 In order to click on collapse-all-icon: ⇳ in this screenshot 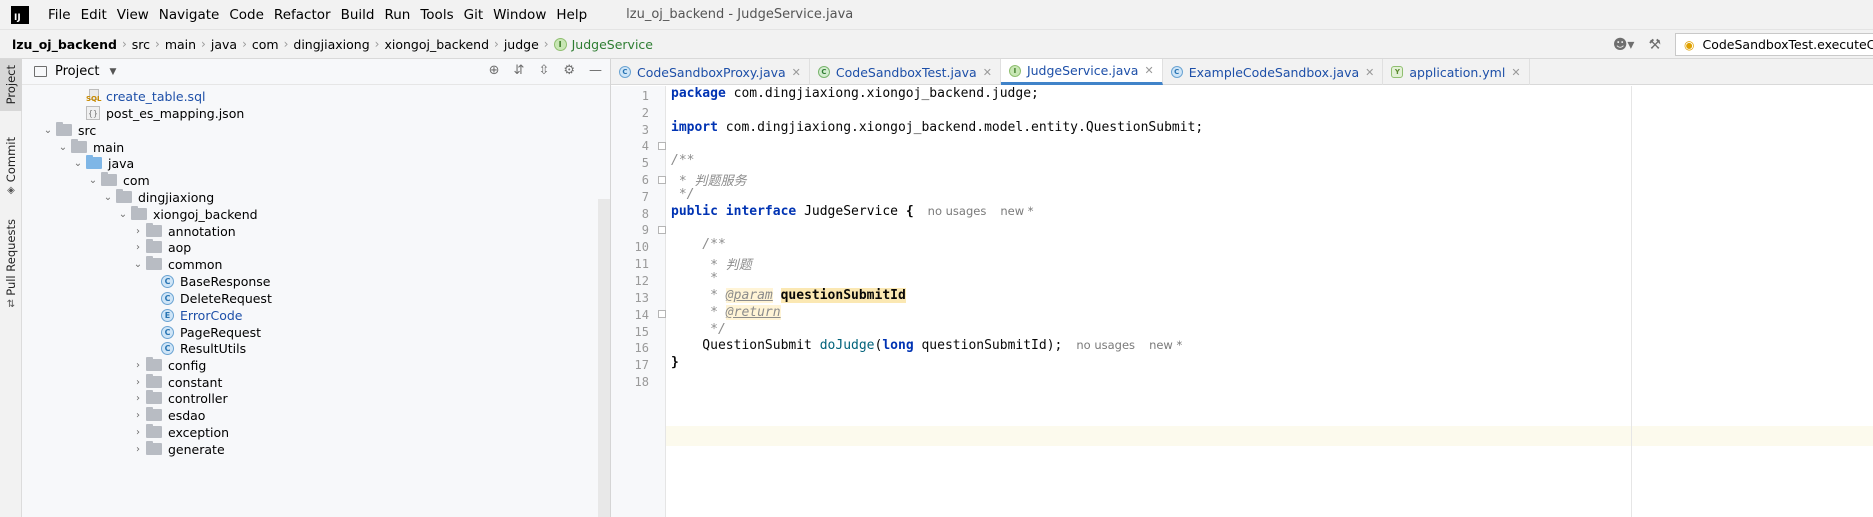, I will do `click(543, 70)`.